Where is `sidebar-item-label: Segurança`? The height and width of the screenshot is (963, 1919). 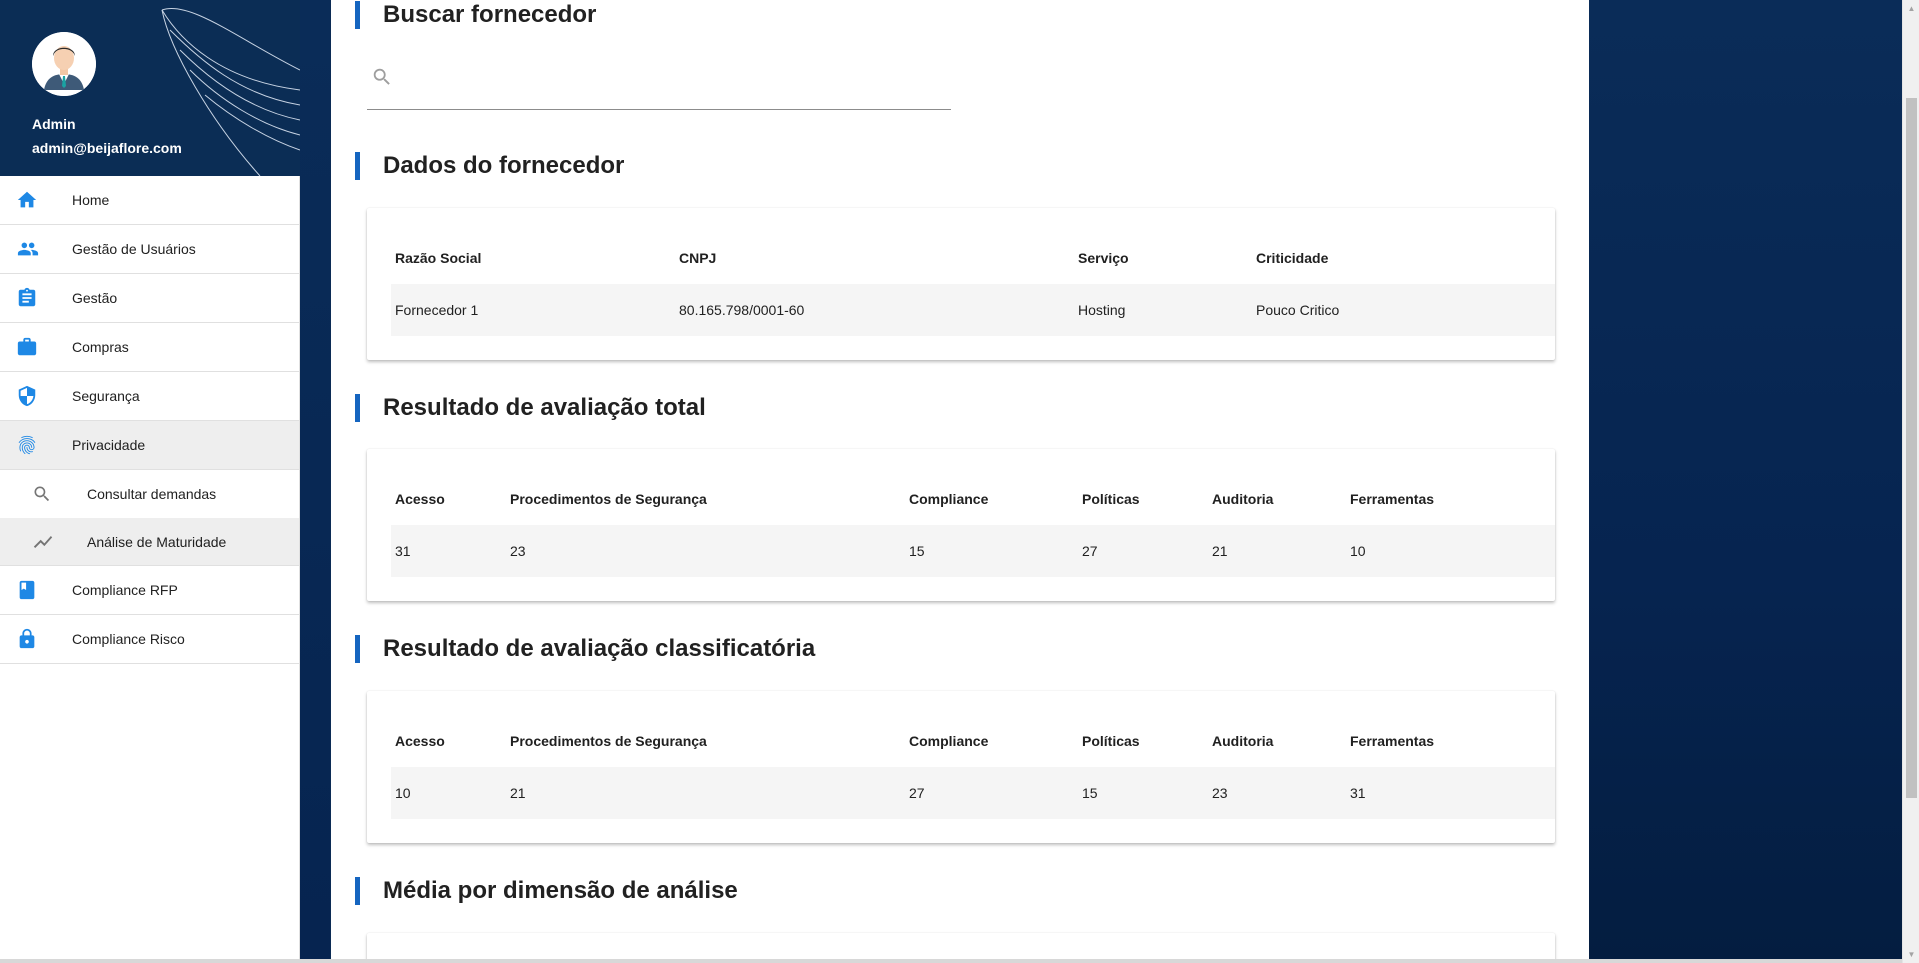 sidebar-item-label: Segurança is located at coordinates (106, 396).